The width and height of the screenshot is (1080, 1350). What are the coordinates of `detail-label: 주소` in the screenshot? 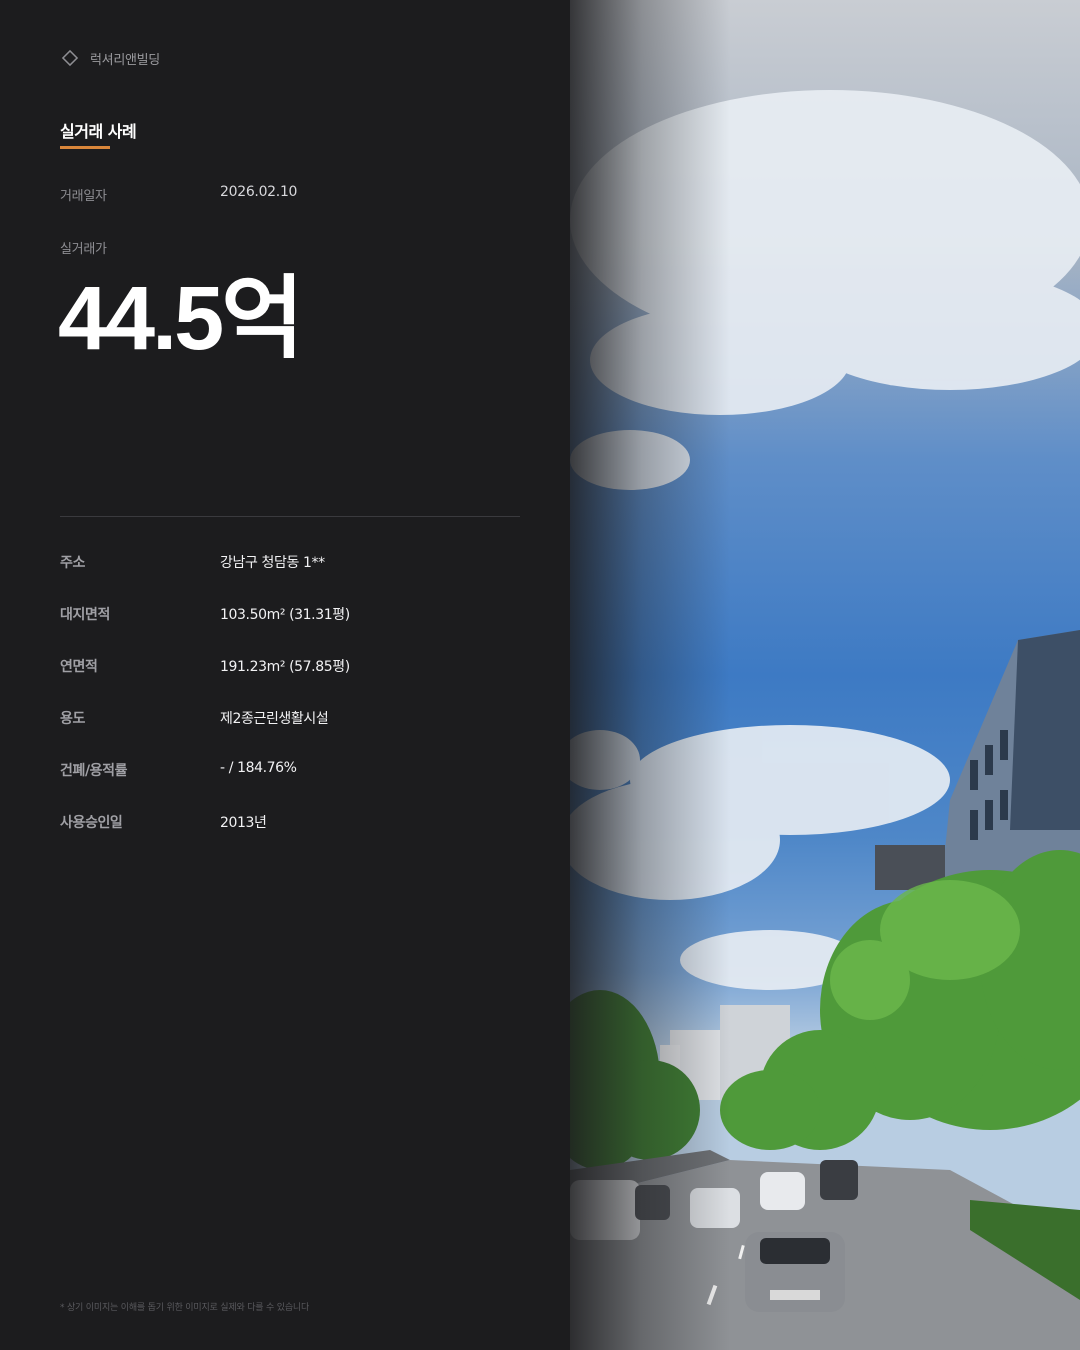 It's located at (72, 563).